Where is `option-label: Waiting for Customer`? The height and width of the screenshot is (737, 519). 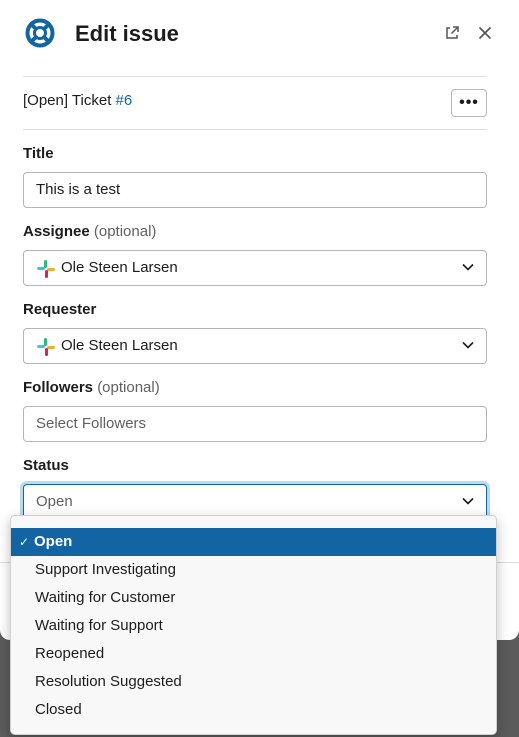
option-label: Waiting for Customer is located at coordinates (105, 597).